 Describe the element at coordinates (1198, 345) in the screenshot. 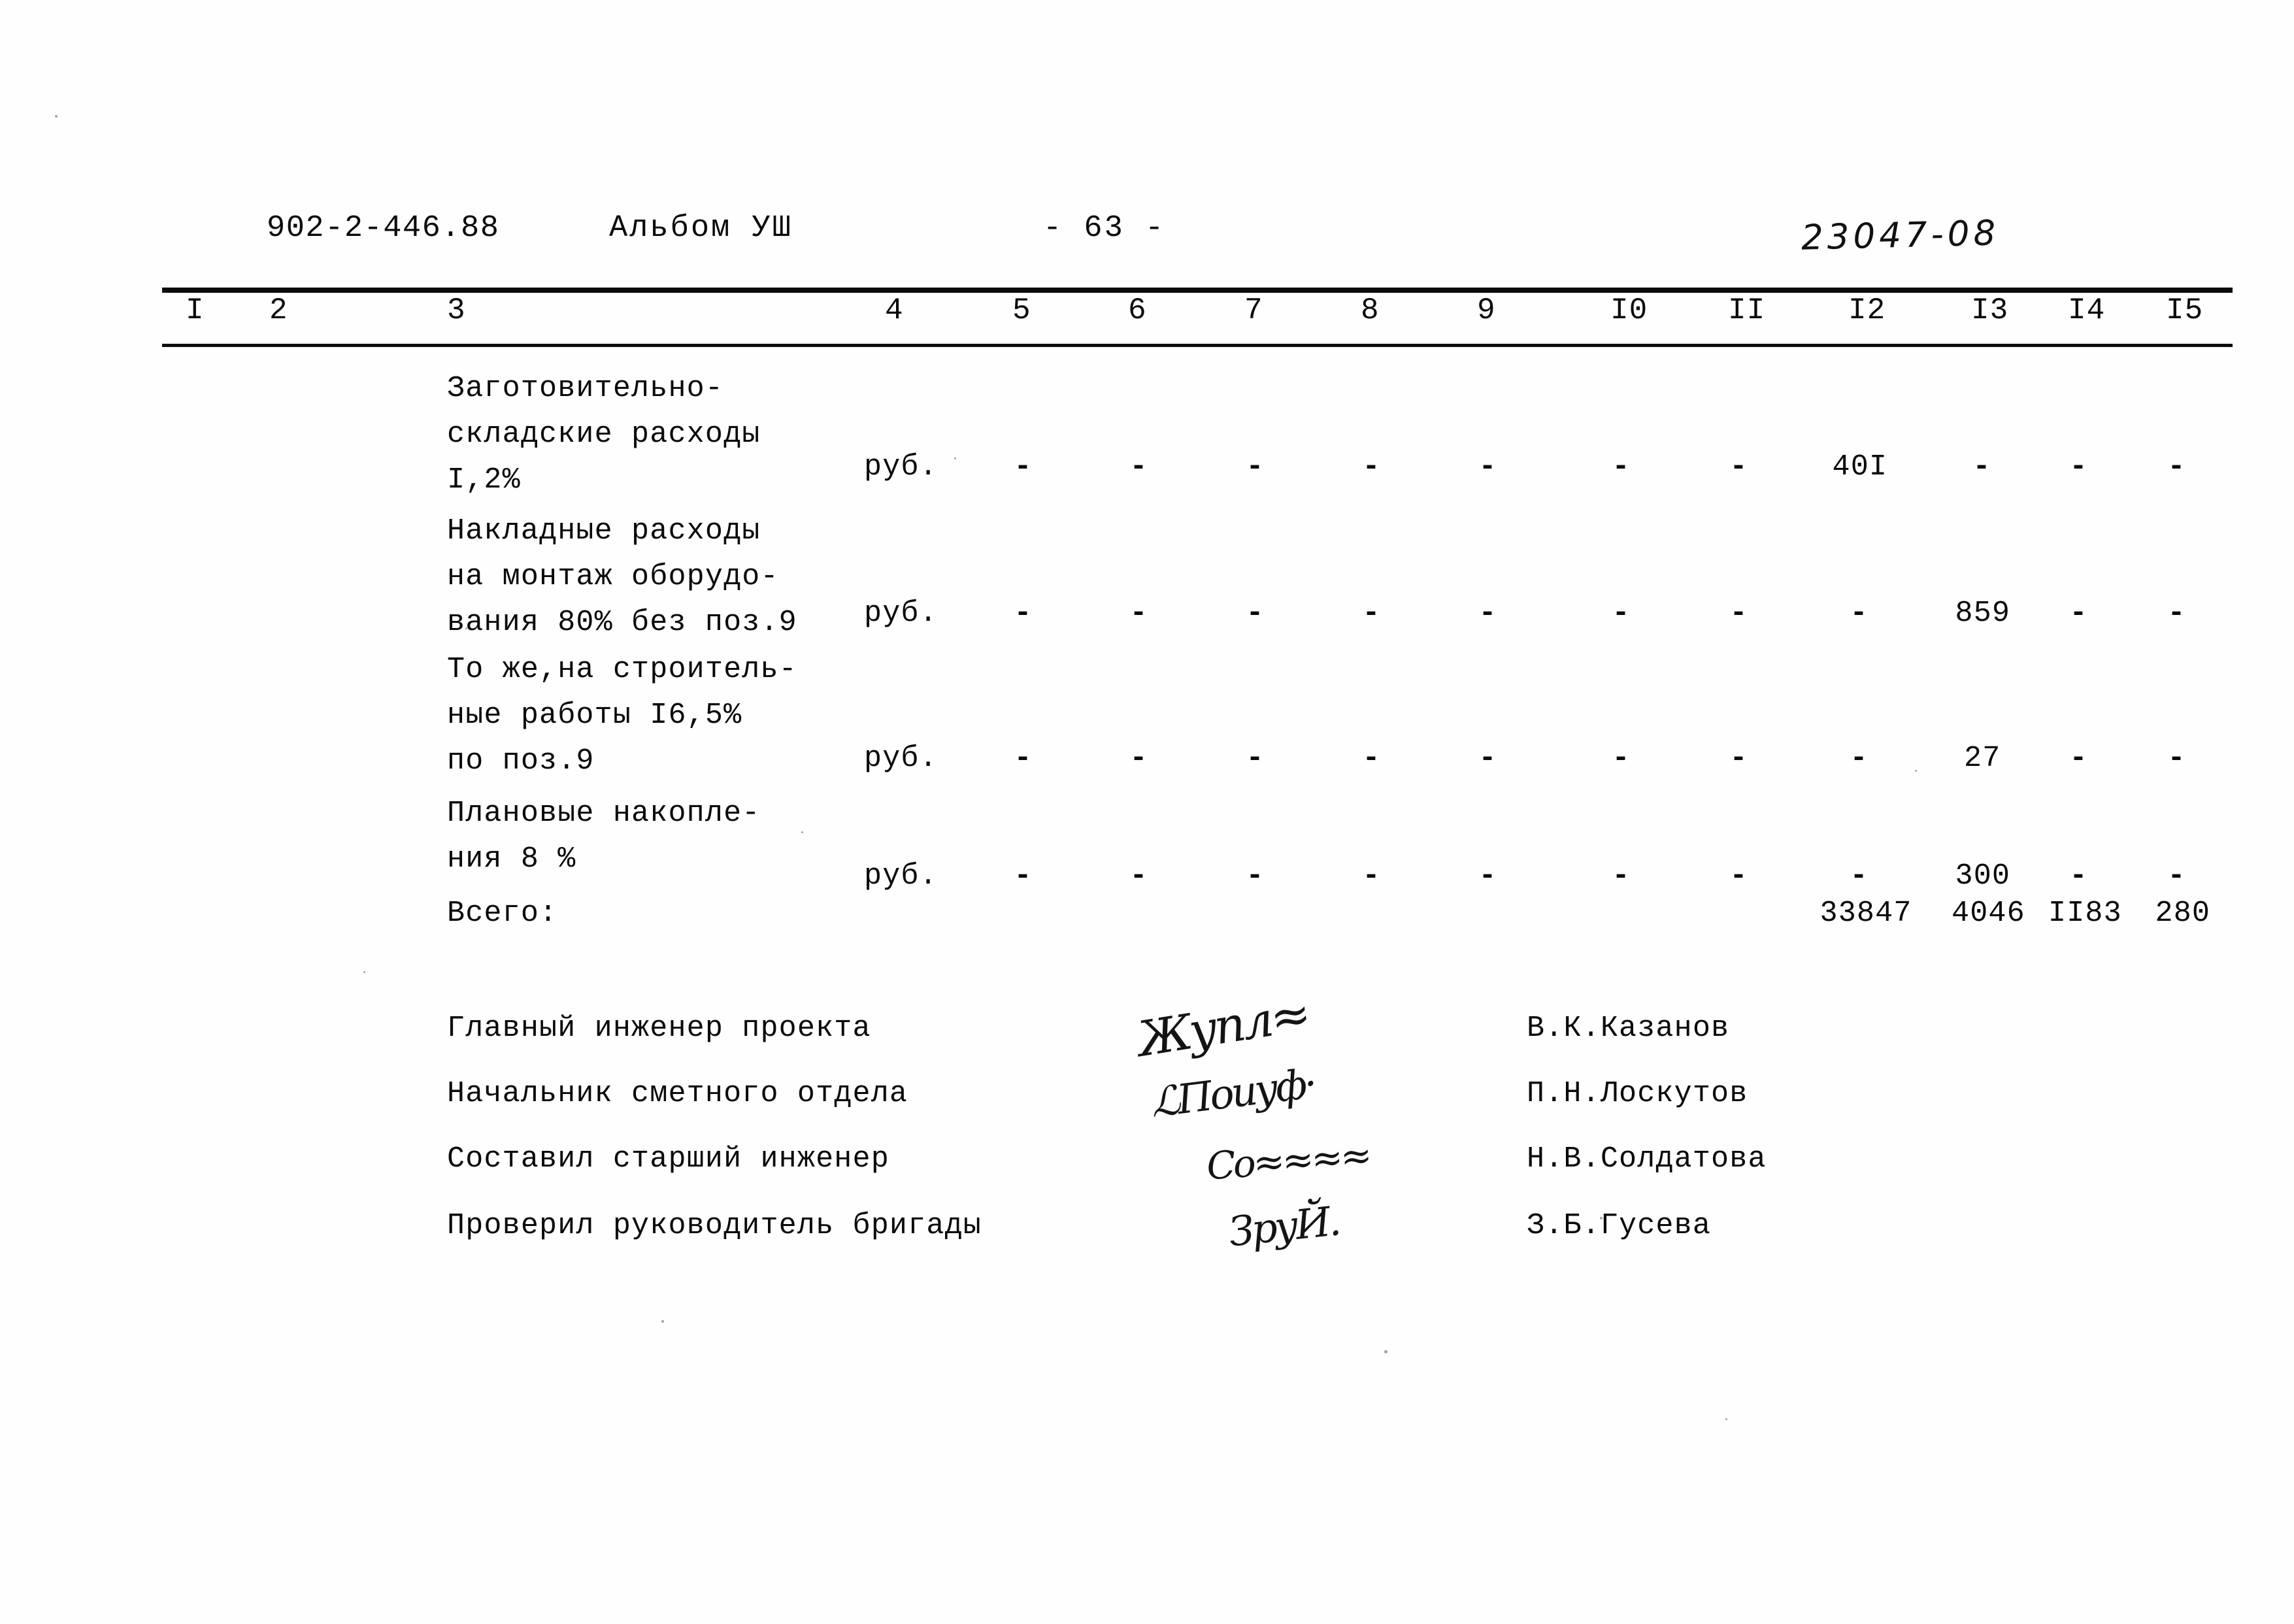

I see `table-header-rule` at that location.